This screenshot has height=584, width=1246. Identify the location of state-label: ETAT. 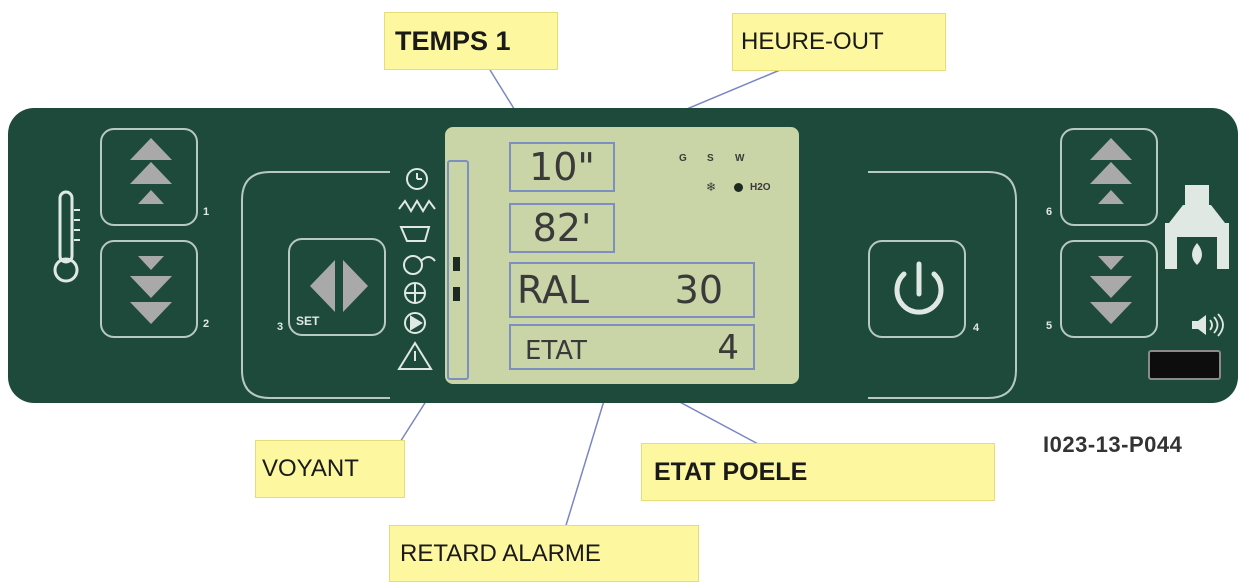
(556, 351).